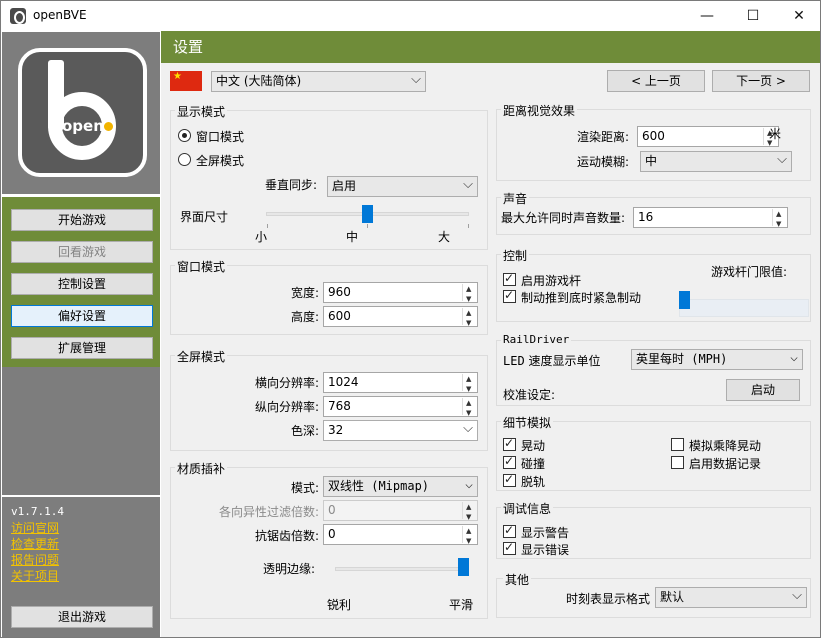  What do you see at coordinates (186, 81) in the screenshot?
I see `china-flag-icon` at bounding box center [186, 81].